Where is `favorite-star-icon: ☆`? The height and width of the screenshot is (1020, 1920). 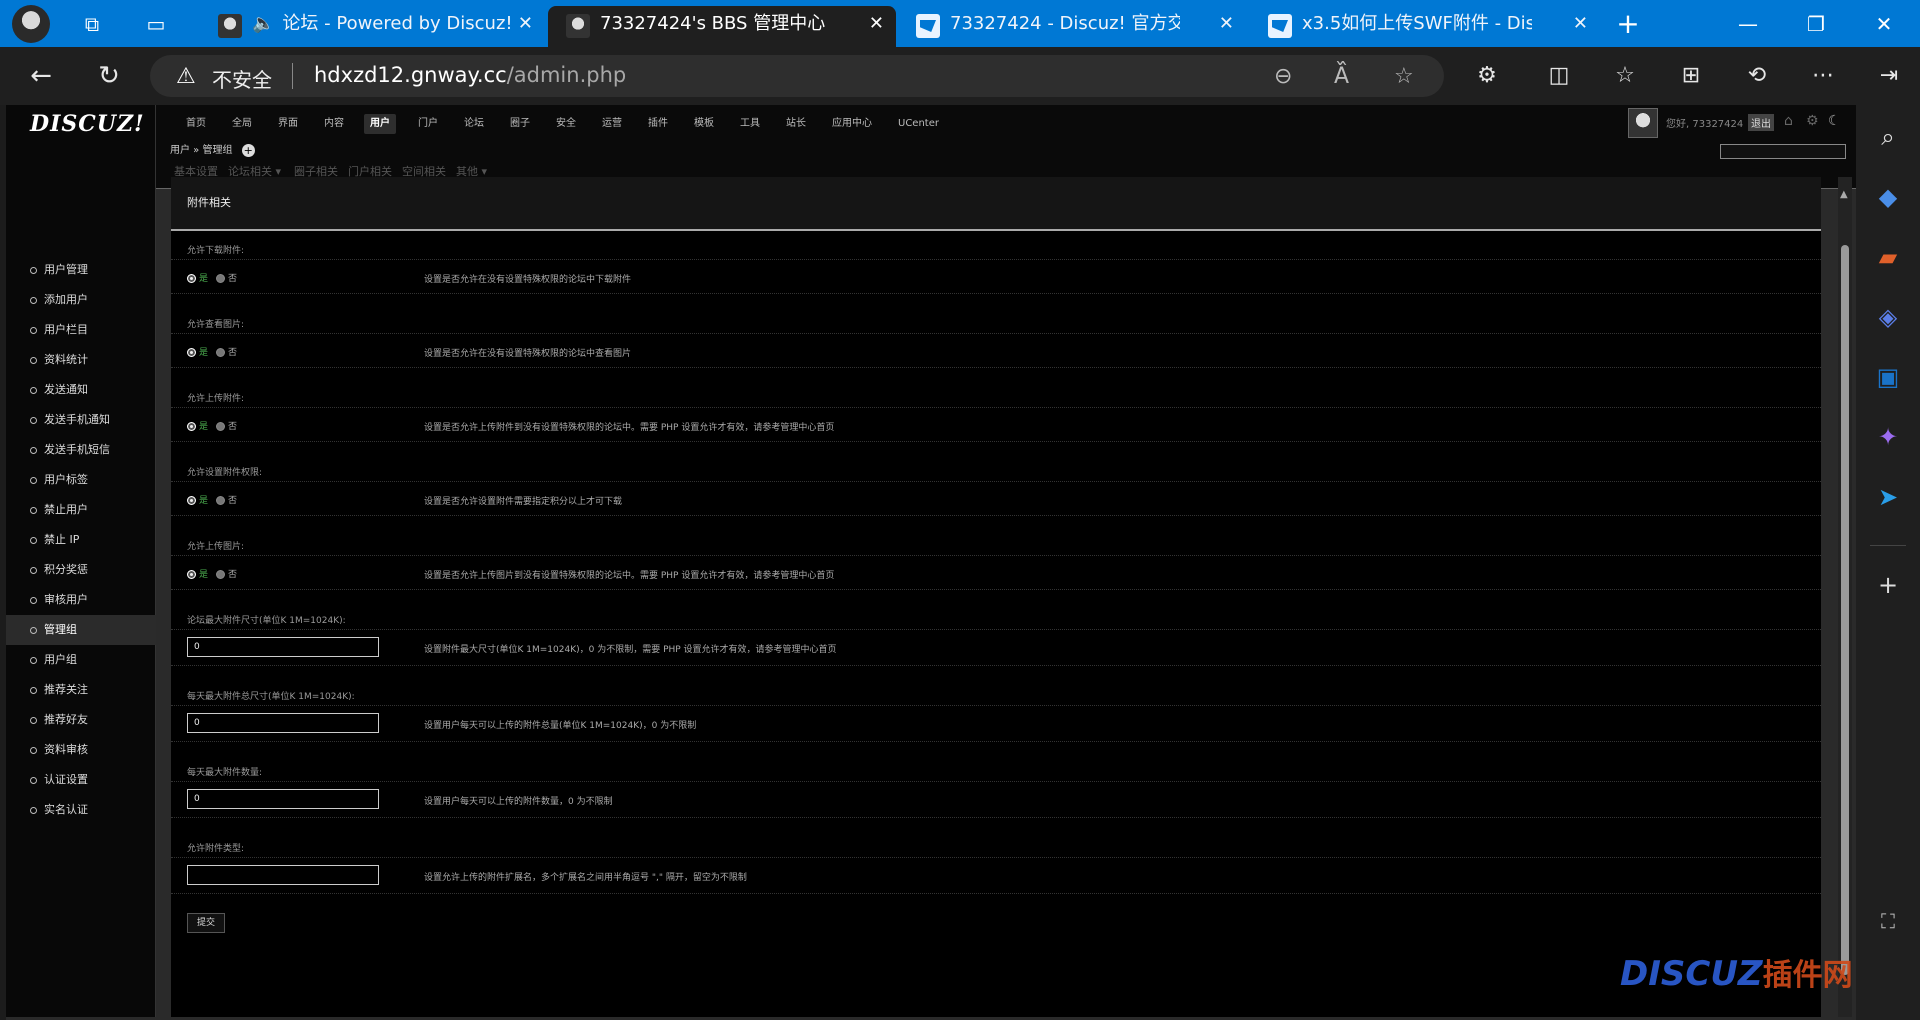
favorite-star-icon: ☆ is located at coordinates (1404, 76).